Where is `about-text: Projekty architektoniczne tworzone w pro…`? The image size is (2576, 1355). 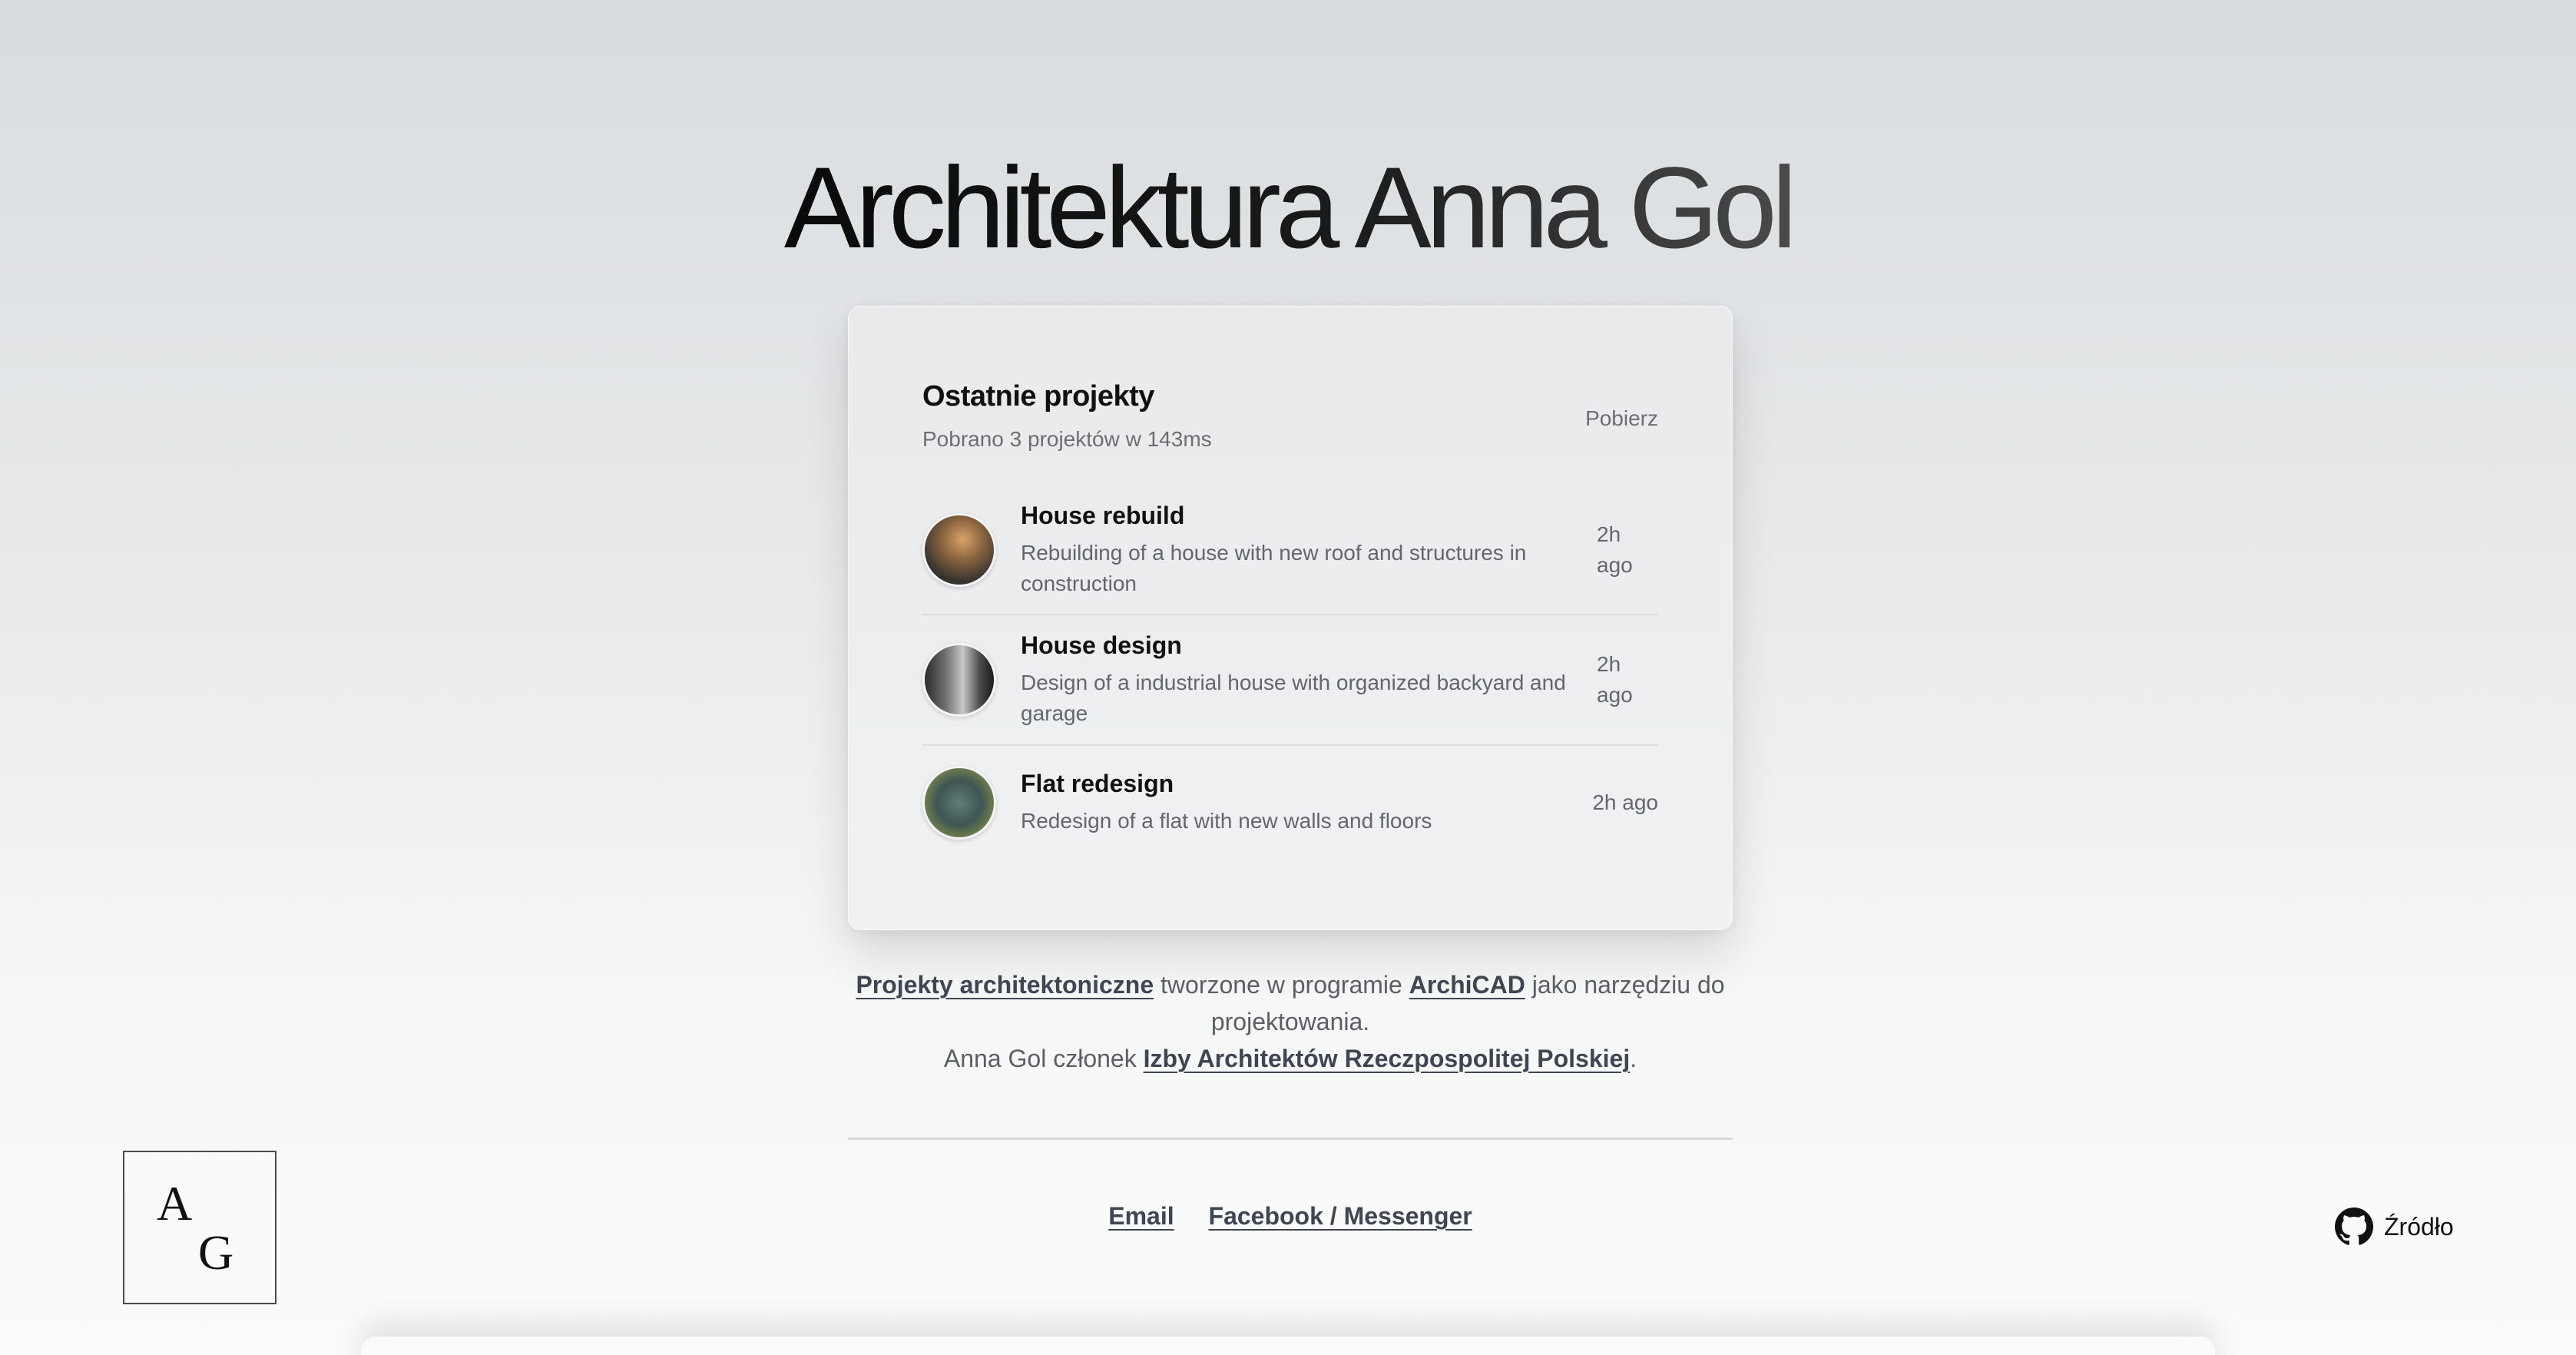 about-text: Projekty architektoniczne tworzone w pro… is located at coordinates (1290, 1021).